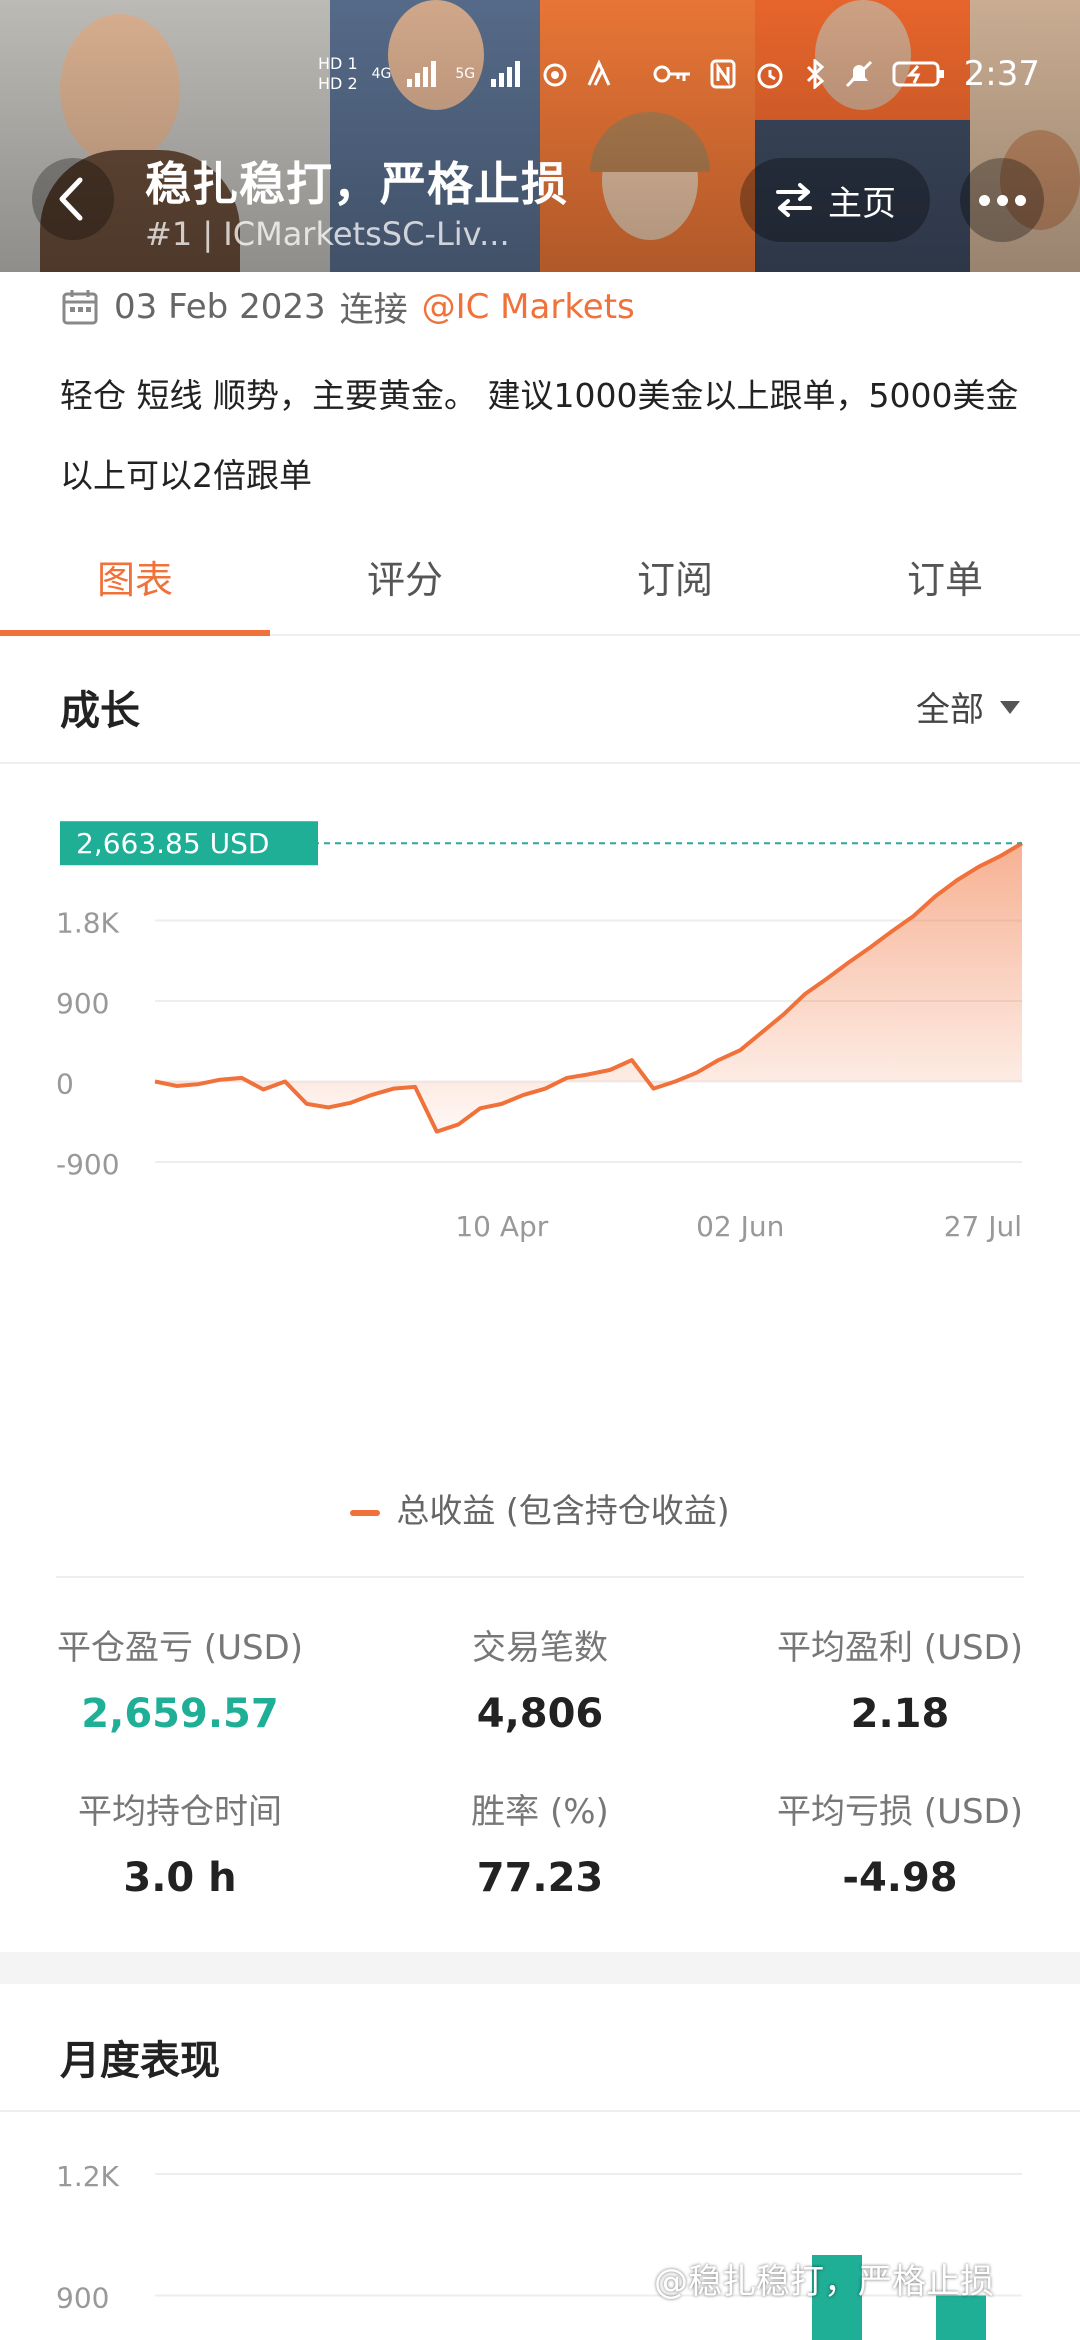 The image size is (1080, 2340). I want to click on triangle-down-icon, so click(1010, 707).